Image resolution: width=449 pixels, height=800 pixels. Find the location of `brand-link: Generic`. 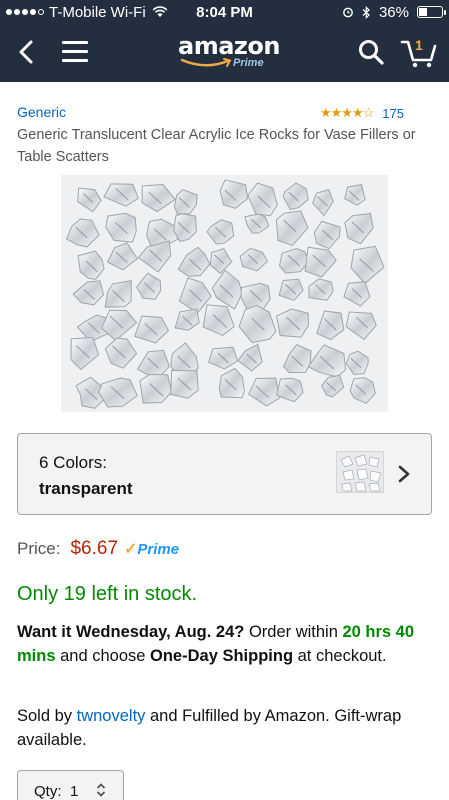

brand-link: Generic is located at coordinates (41, 112).